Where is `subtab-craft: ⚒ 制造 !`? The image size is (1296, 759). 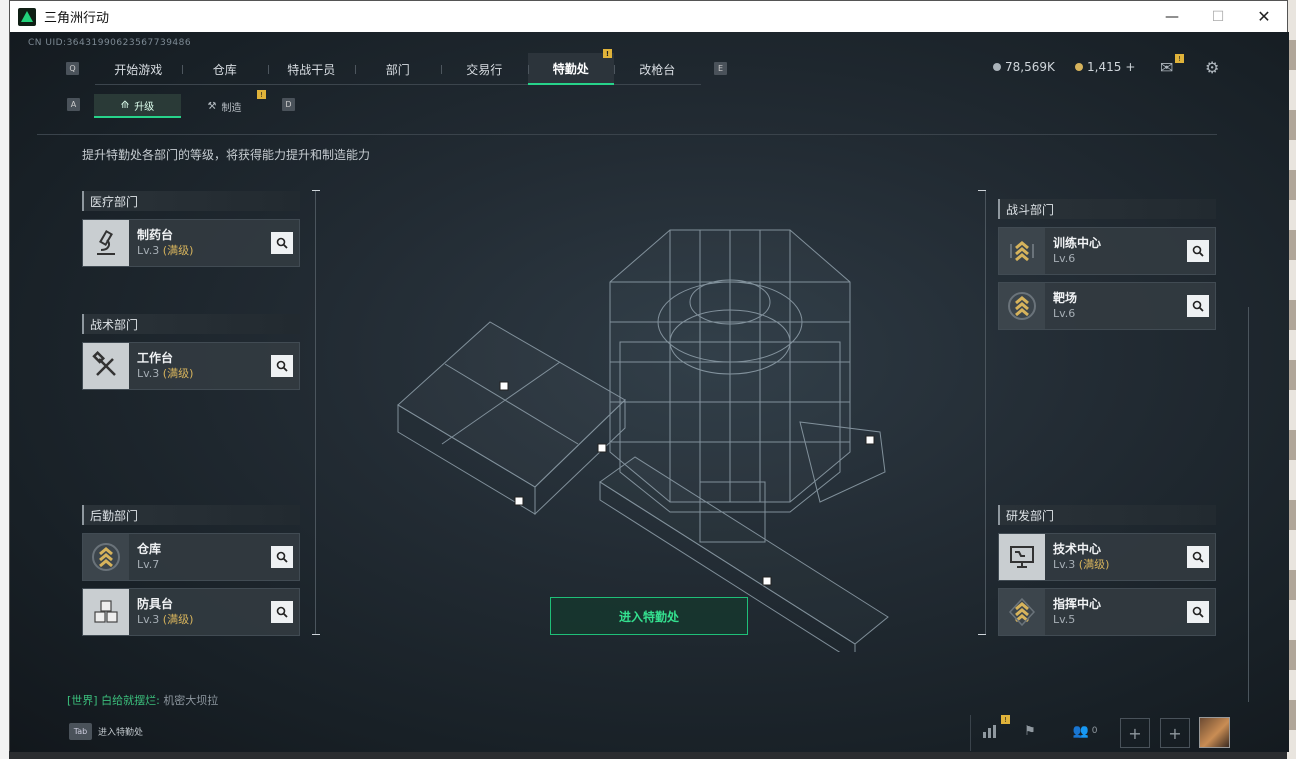 subtab-craft: ⚒ 制造 ! is located at coordinates (224, 104).